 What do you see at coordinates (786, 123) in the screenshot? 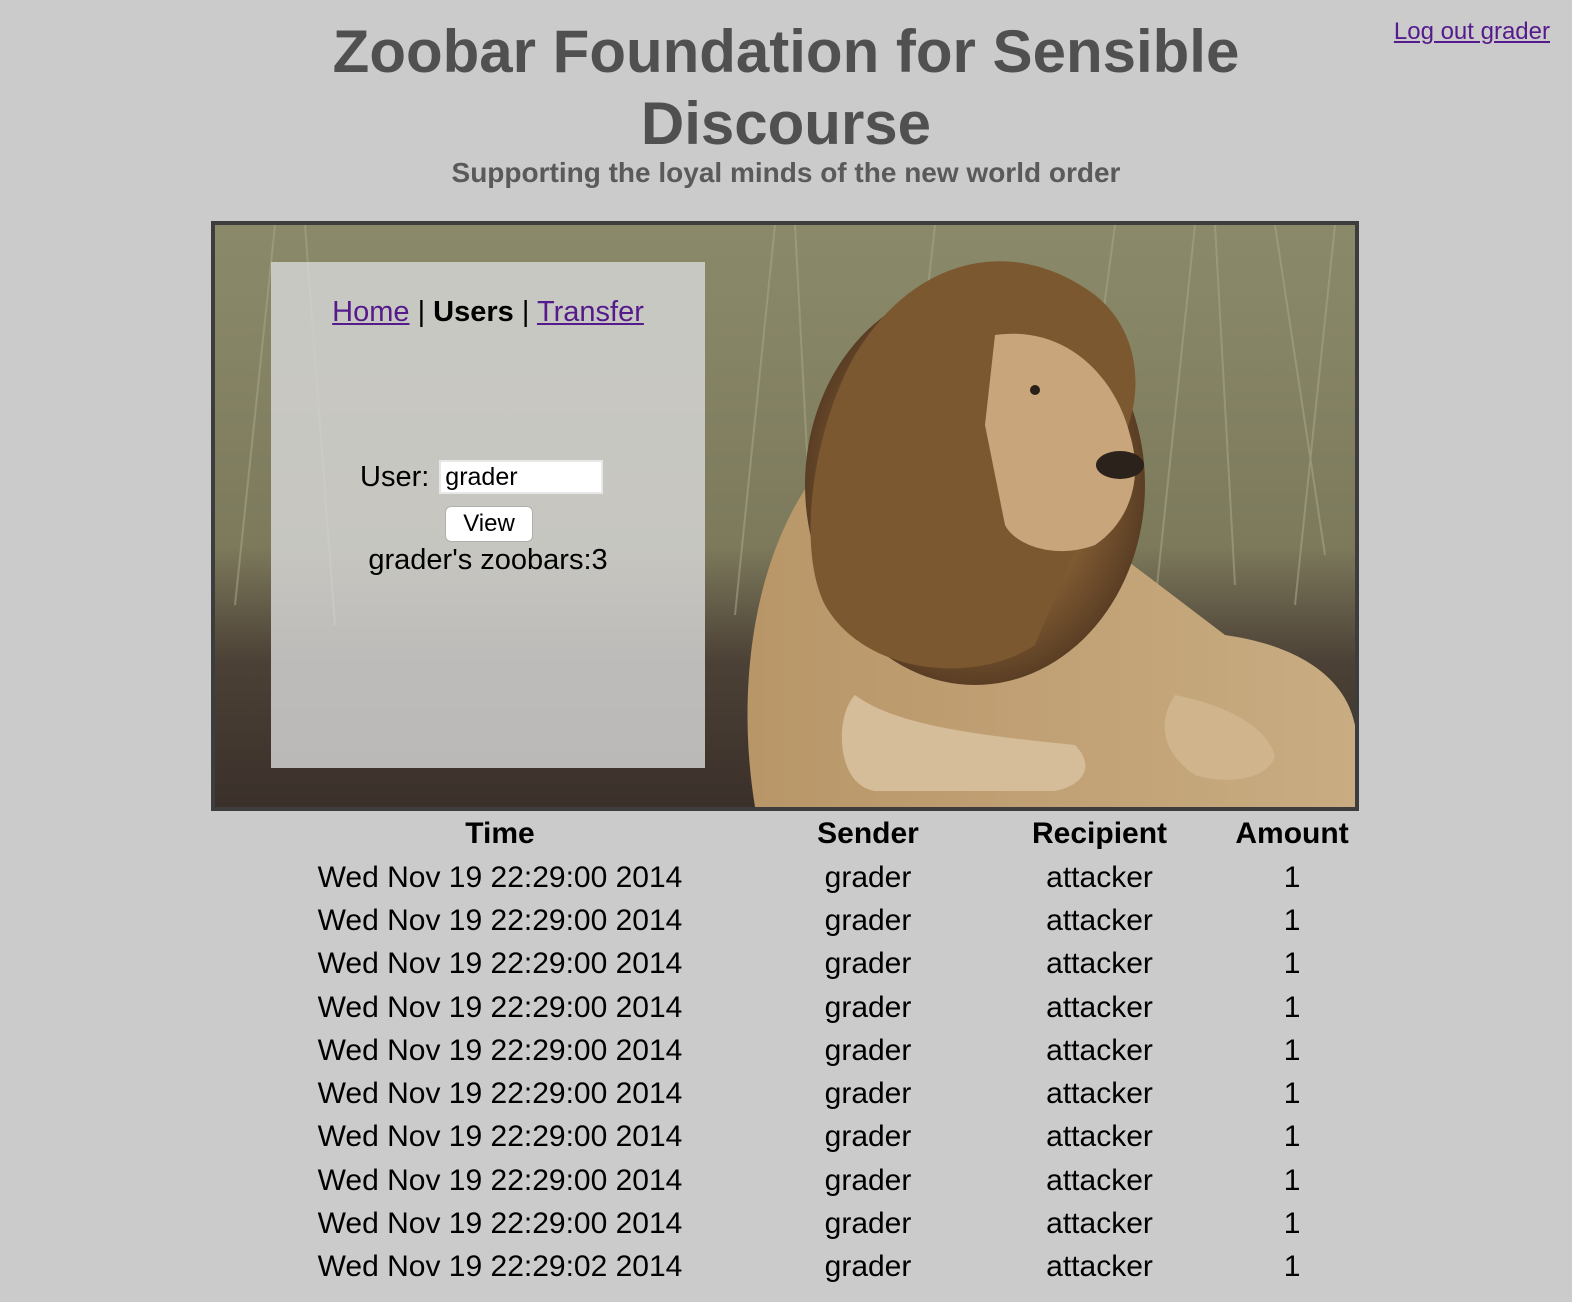
I see `site-title-line-2: Discourse` at bounding box center [786, 123].